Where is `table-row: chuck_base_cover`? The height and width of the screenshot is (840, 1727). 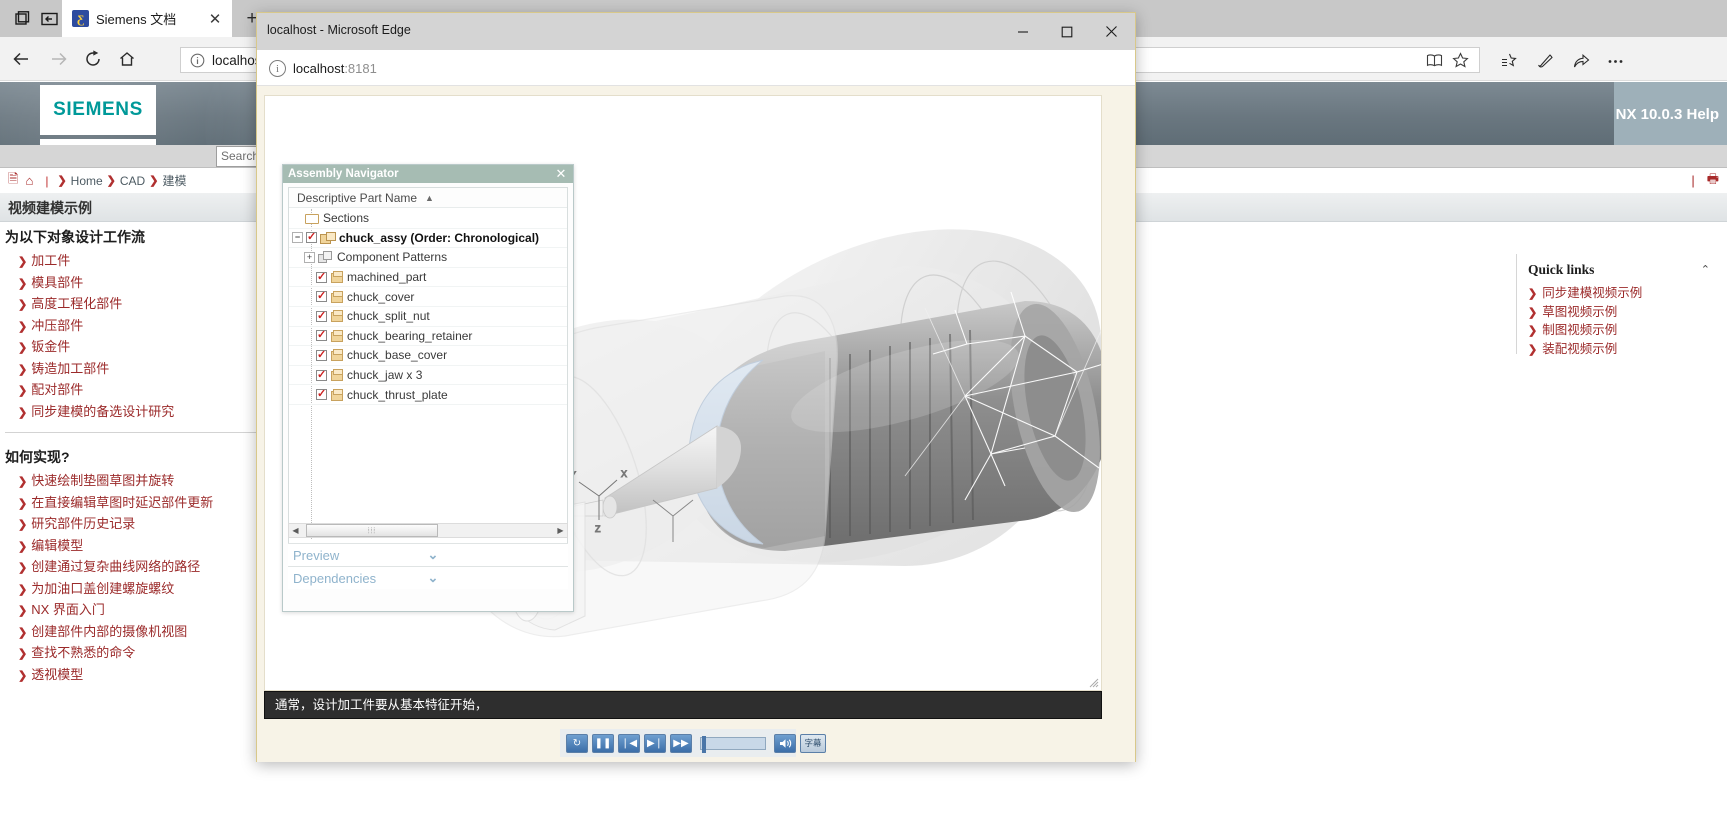
table-row: chuck_base_cover is located at coordinates (428, 356).